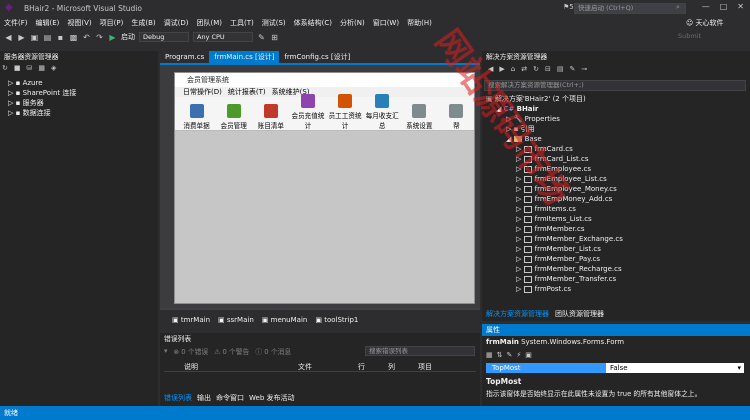 Image resolution: width=750 pixels, height=420 pixels. What do you see at coordinates (273, 351) in the screenshot?
I see `message-count-button: ⓘ 0 个消息` at bounding box center [273, 351].